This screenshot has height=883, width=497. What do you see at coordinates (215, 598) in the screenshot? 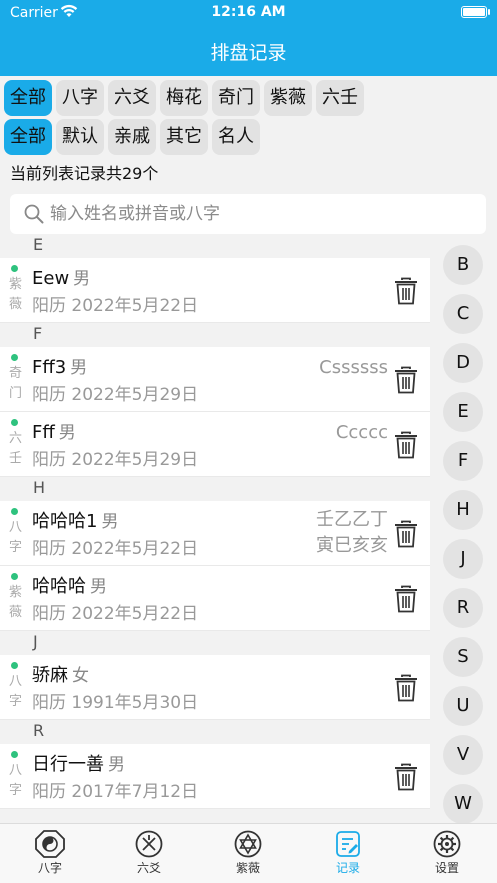
I see `record-row: 紫薇哈哈哈男阳历 2022年5月22日` at bounding box center [215, 598].